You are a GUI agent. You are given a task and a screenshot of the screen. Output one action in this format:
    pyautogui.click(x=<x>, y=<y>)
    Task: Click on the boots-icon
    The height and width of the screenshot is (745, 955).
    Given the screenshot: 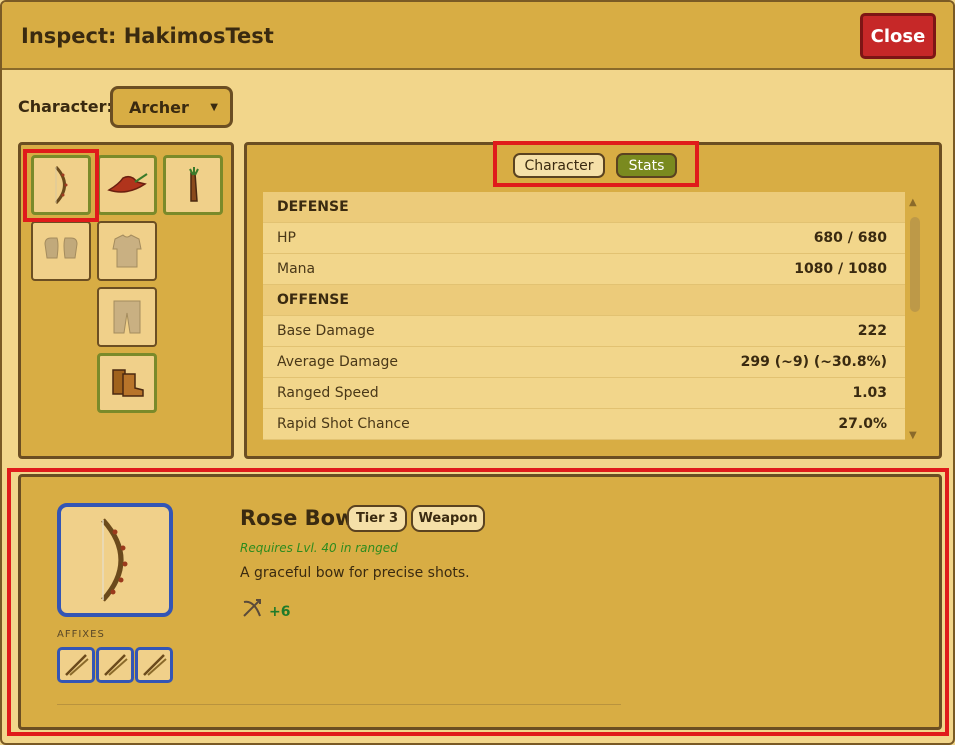 What is the action you would take?
    pyautogui.click(x=128, y=383)
    